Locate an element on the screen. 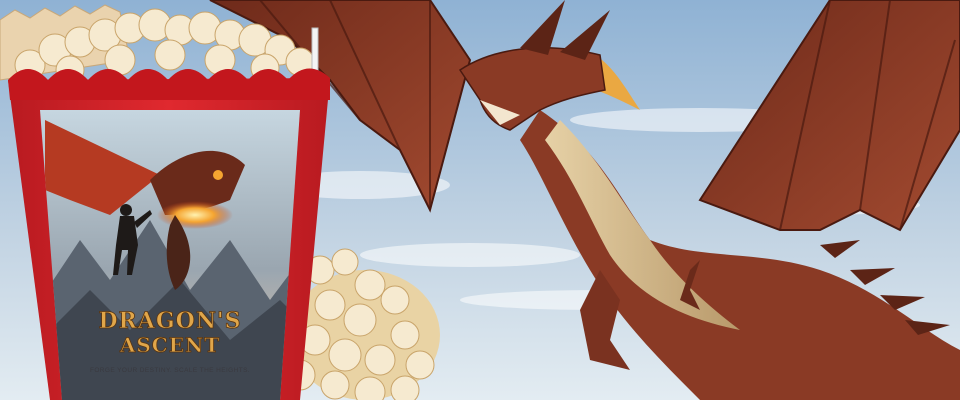 Image resolution: width=960 pixels, height=400 pixels. poster-tagline: FORGE YOUR DESTINY. SCALE THE HEIGHTS. is located at coordinates (170, 370).